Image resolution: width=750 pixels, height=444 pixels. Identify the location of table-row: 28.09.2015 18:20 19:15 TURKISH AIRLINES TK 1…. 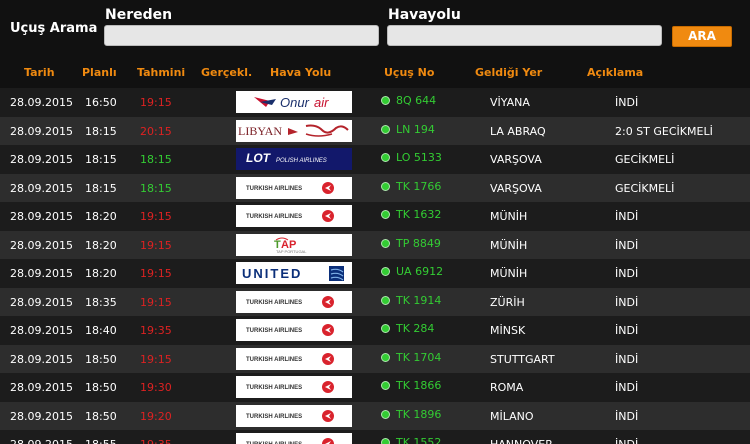
(375, 216).